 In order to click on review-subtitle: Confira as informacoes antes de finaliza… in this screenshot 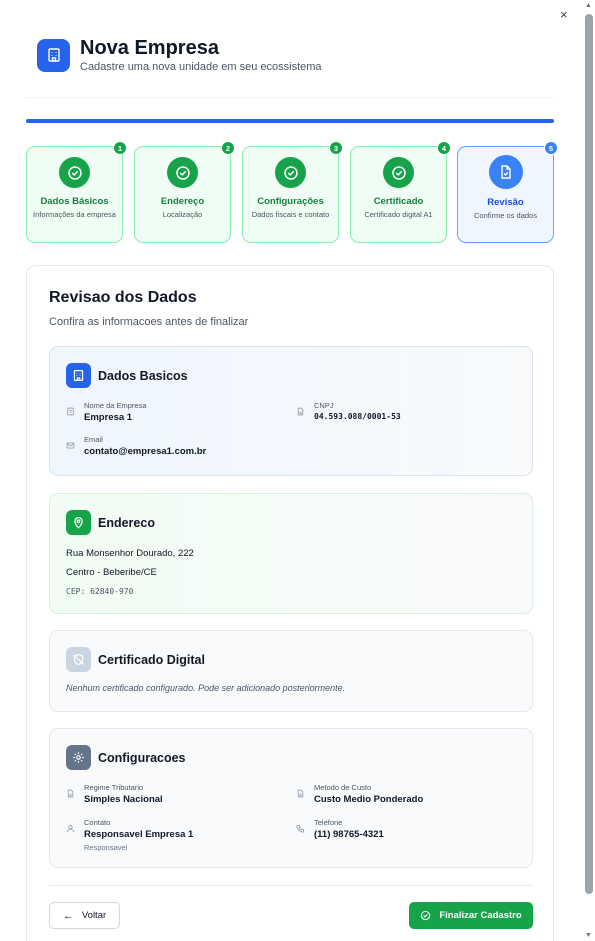, I will do `click(149, 322)`.